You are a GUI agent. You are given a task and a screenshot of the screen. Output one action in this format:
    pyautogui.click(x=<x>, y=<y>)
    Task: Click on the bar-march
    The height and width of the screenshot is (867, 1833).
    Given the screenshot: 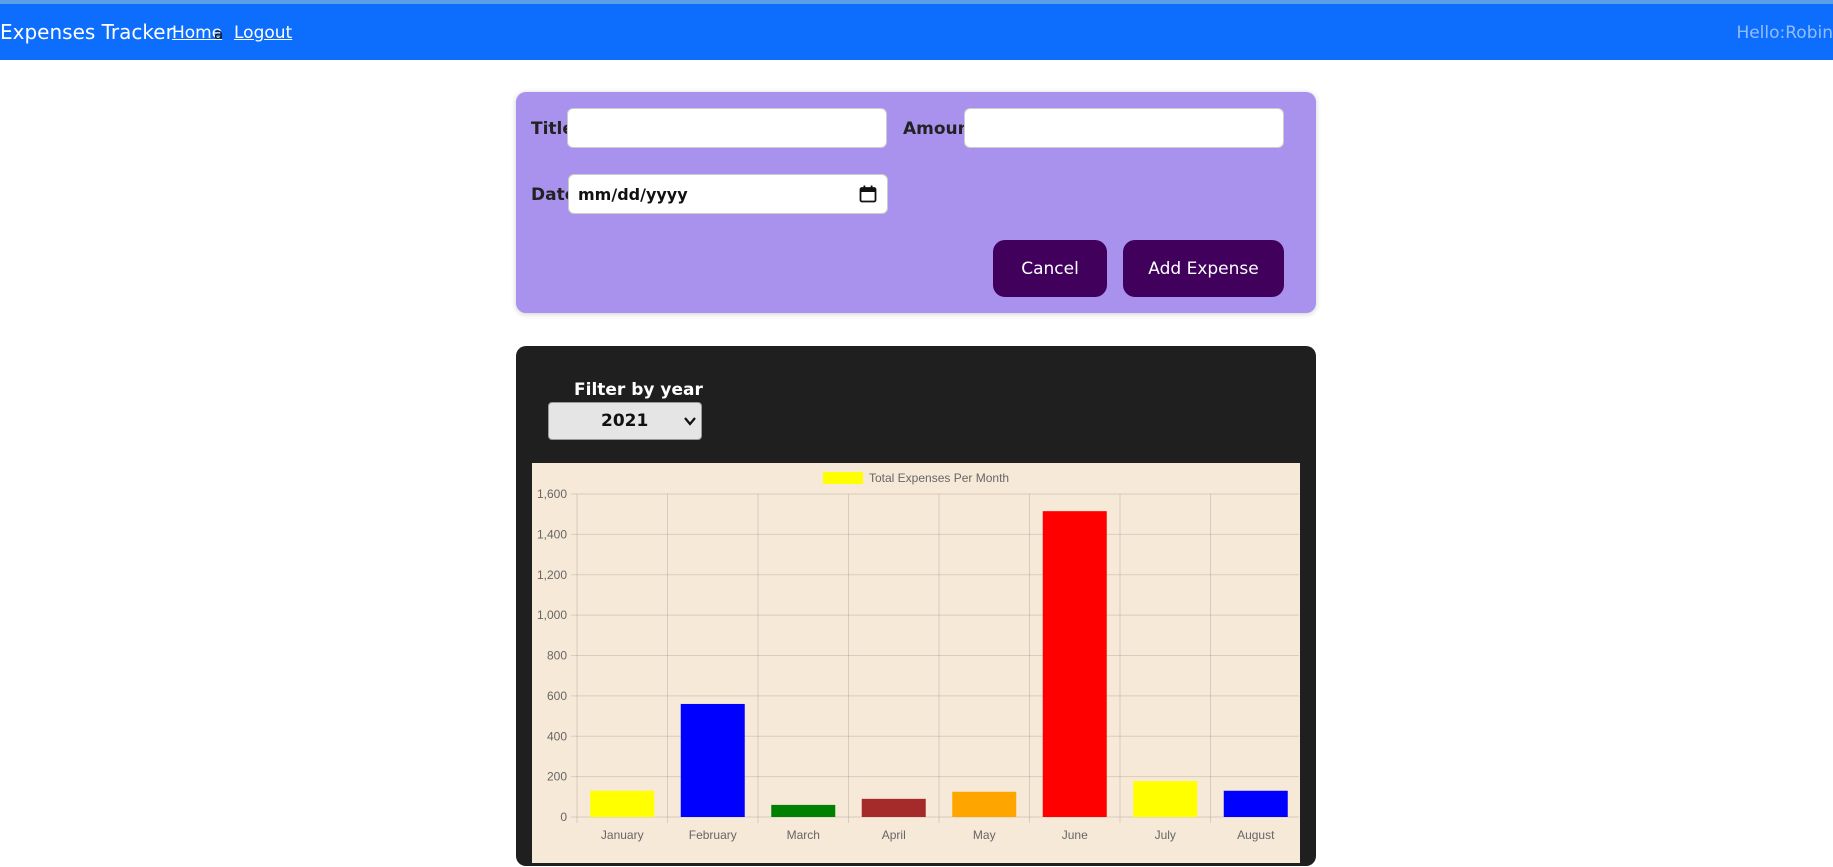 What is the action you would take?
    pyautogui.click(x=803, y=810)
    